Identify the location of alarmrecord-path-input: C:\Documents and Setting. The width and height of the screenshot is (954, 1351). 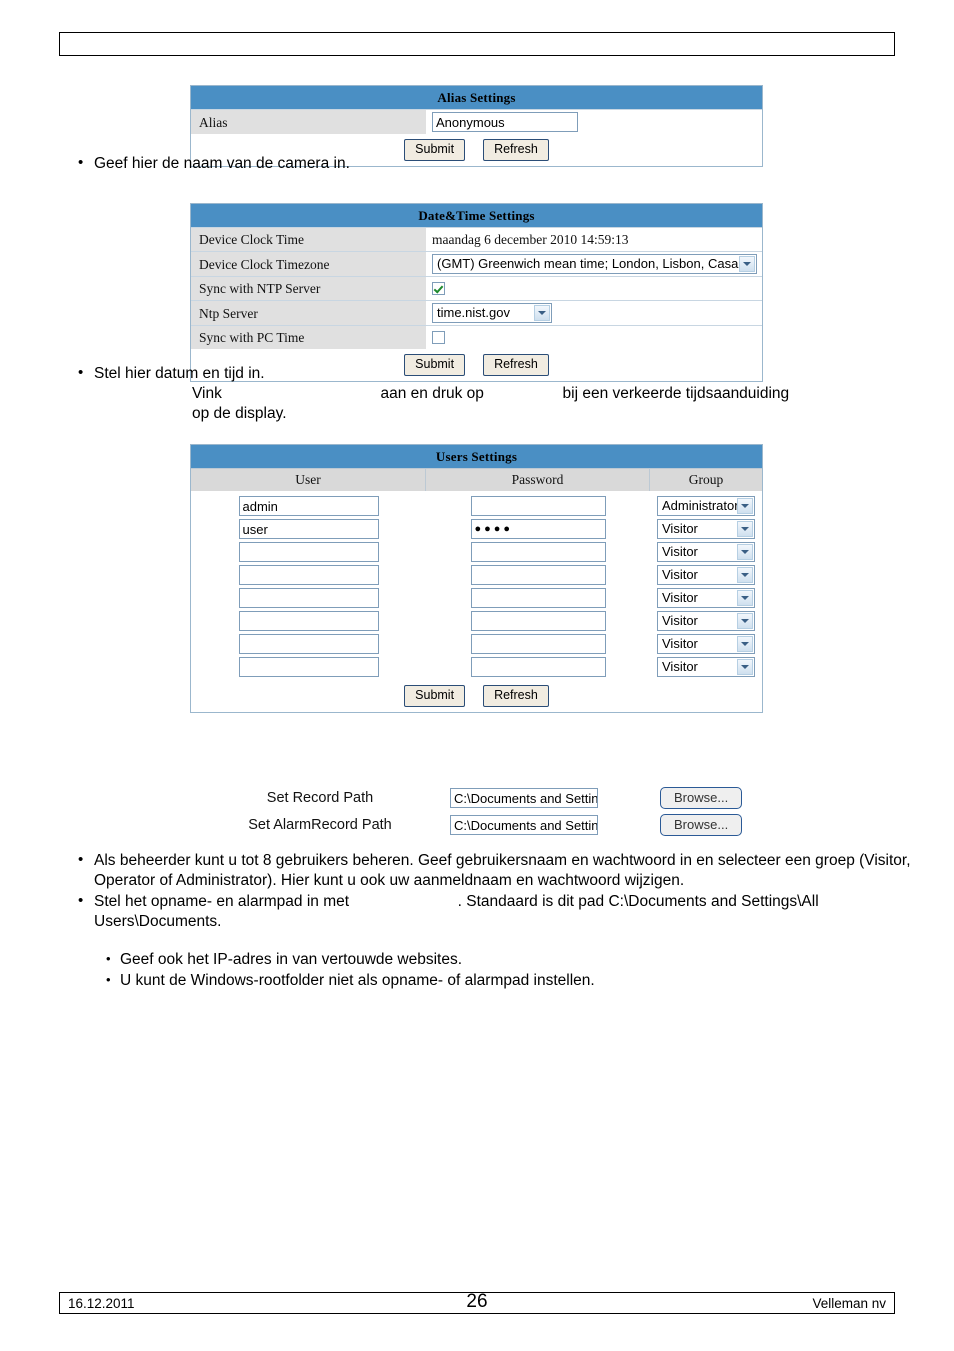
(524, 824).